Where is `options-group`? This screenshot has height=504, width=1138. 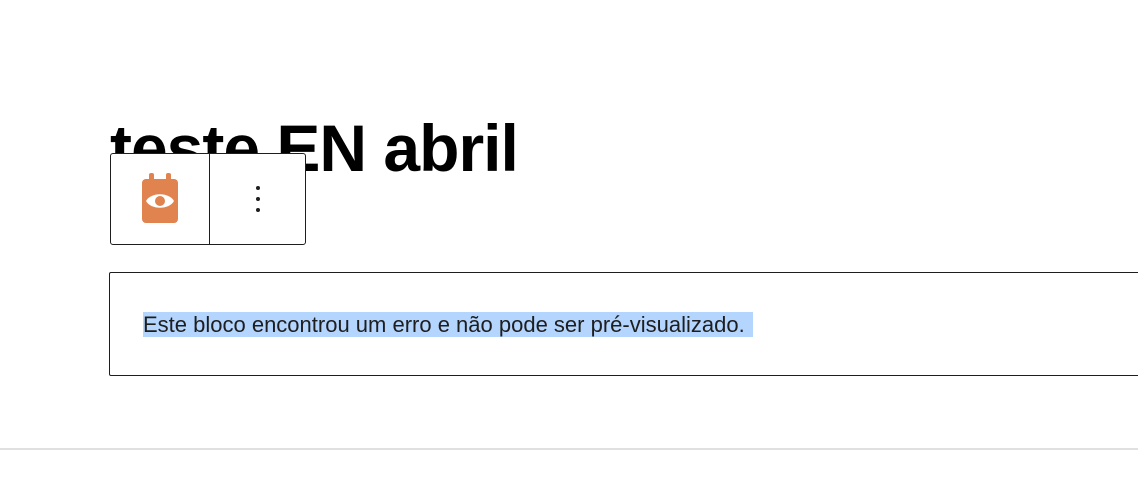 options-group is located at coordinates (257, 199).